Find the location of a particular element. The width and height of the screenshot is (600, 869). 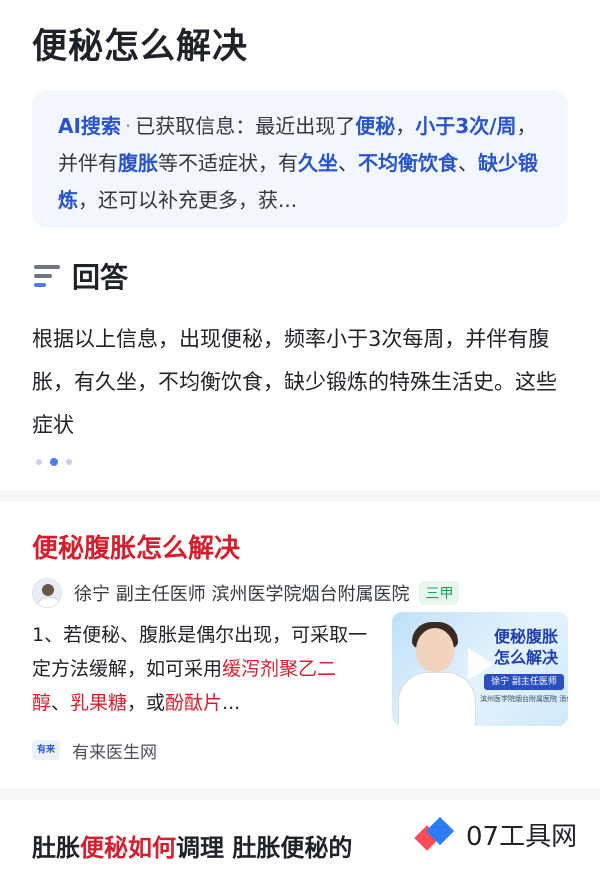

ai-summary-segment: 久坐 is located at coordinates (318, 163).